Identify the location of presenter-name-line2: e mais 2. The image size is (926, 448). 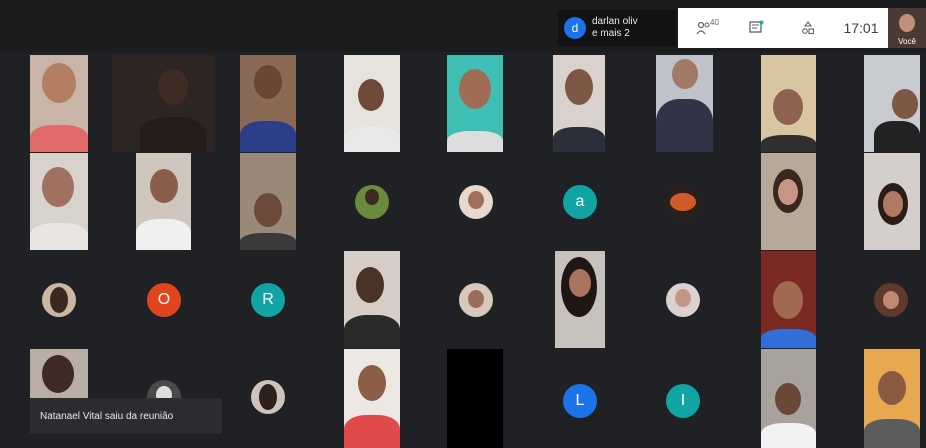
(611, 33).